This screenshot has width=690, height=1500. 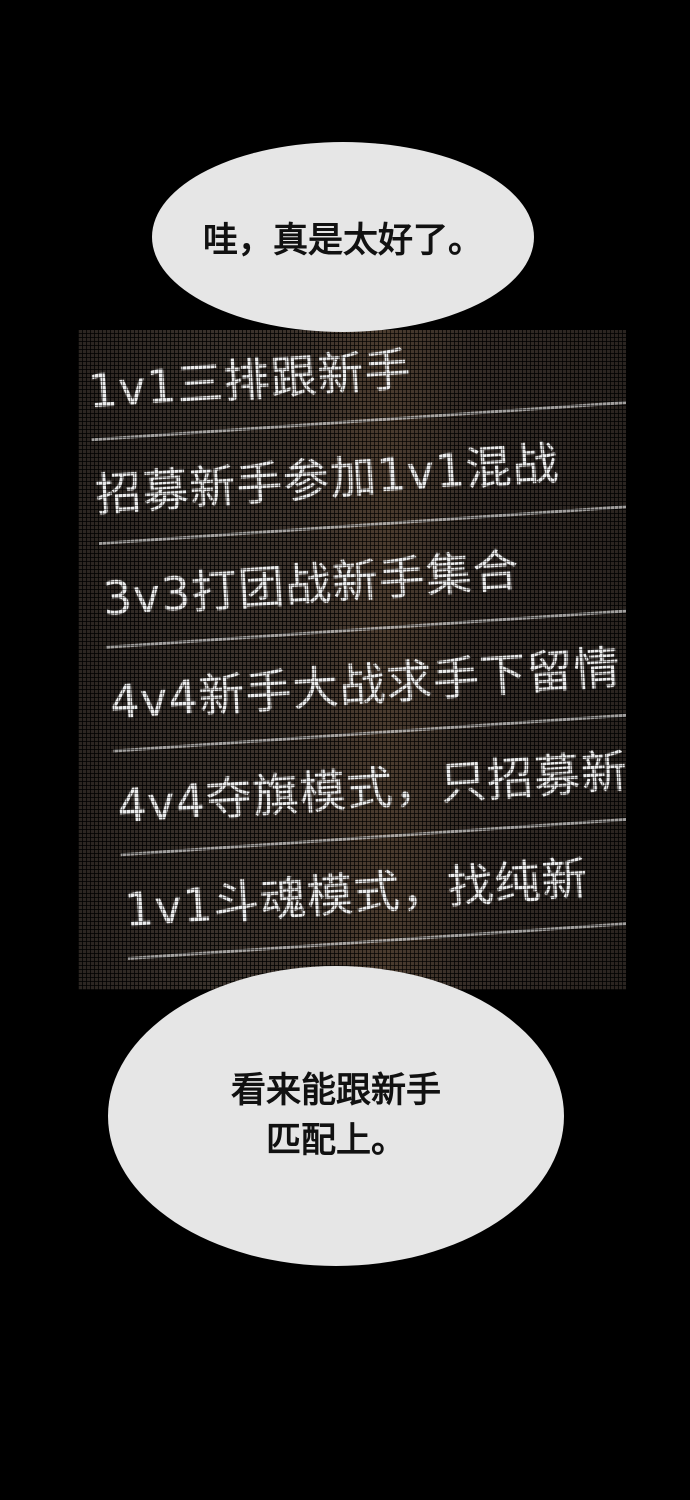 What do you see at coordinates (250, 379) in the screenshot?
I see `lobby-row-label: 1v1三排跟新手` at bounding box center [250, 379].